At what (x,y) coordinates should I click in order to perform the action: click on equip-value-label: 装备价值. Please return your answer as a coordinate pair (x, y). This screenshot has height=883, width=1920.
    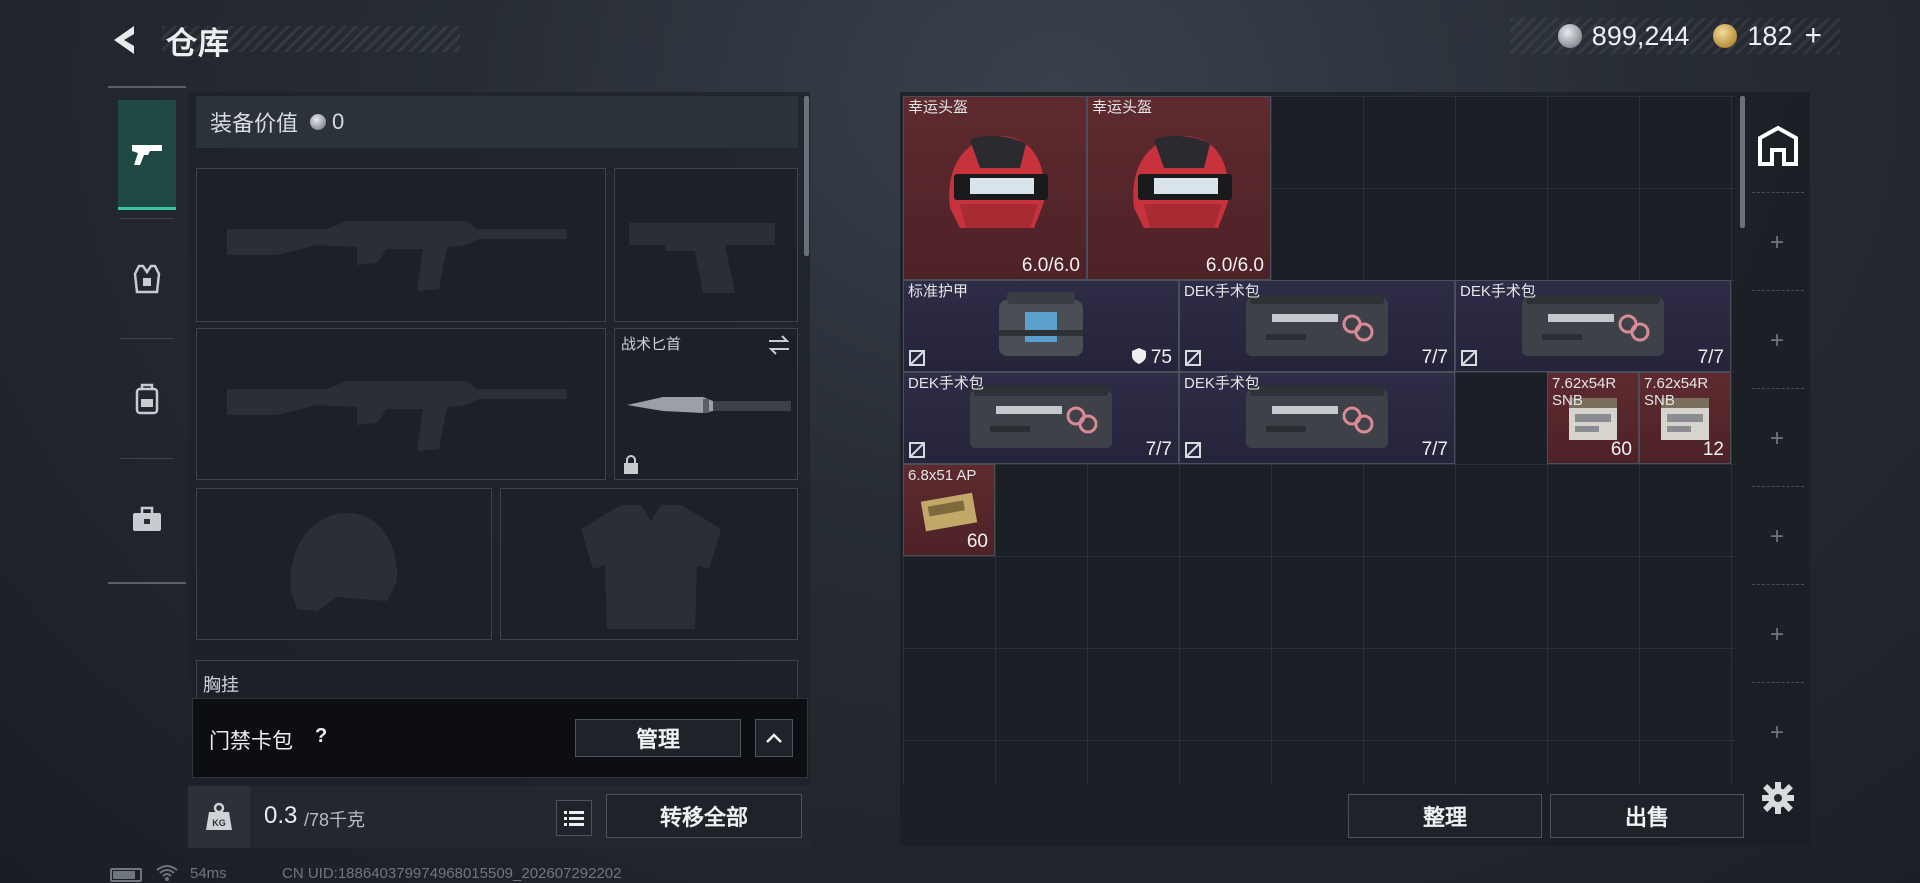
    Looking at the image, I should click on (254, 123).